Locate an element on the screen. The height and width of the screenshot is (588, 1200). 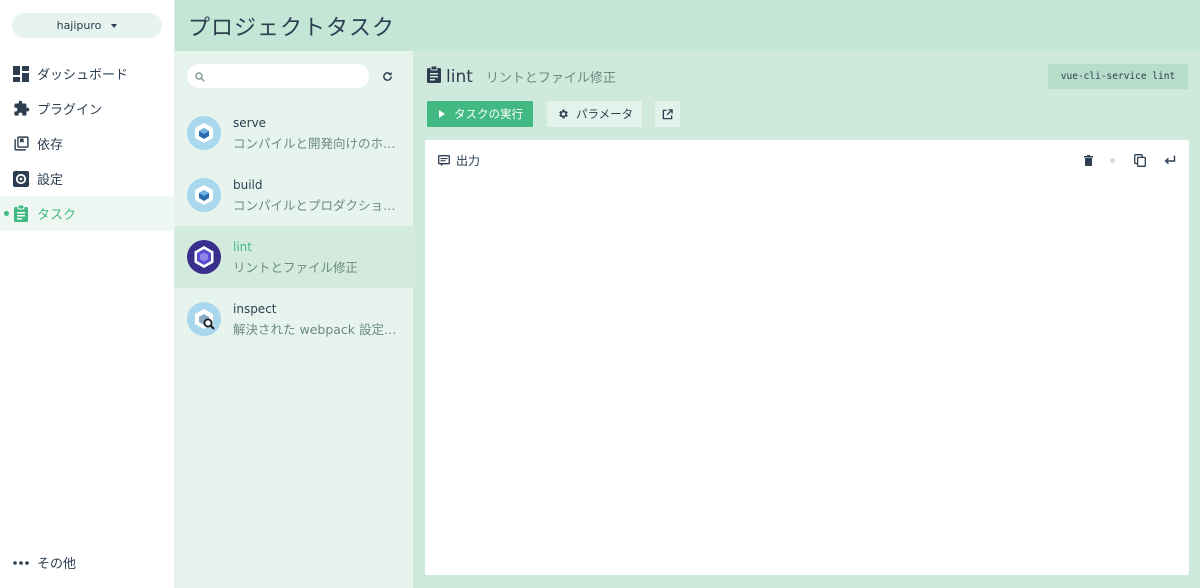
page-title: プロジェクトタスク is located at coordinates (292, 28).